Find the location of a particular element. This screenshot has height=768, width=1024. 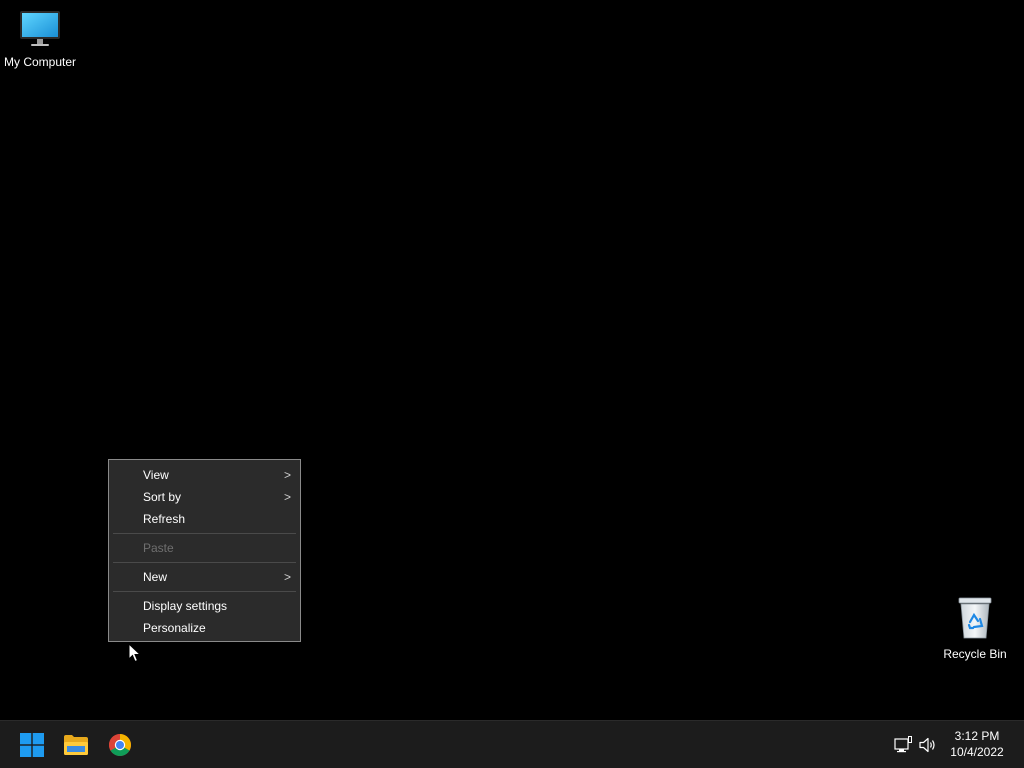

mouse-pointer-icon is located at coordinates (135, 653).